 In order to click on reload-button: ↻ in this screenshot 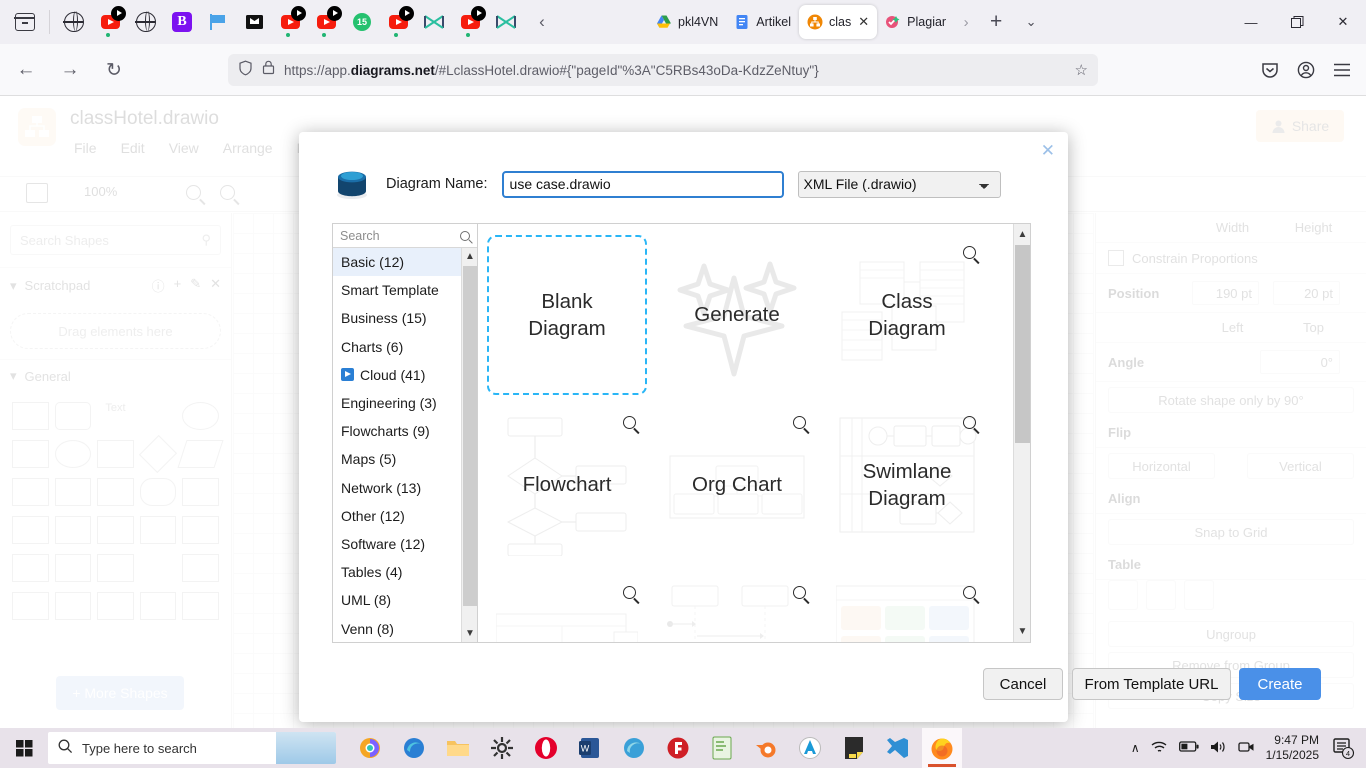, I will do `click(114, 70)`.